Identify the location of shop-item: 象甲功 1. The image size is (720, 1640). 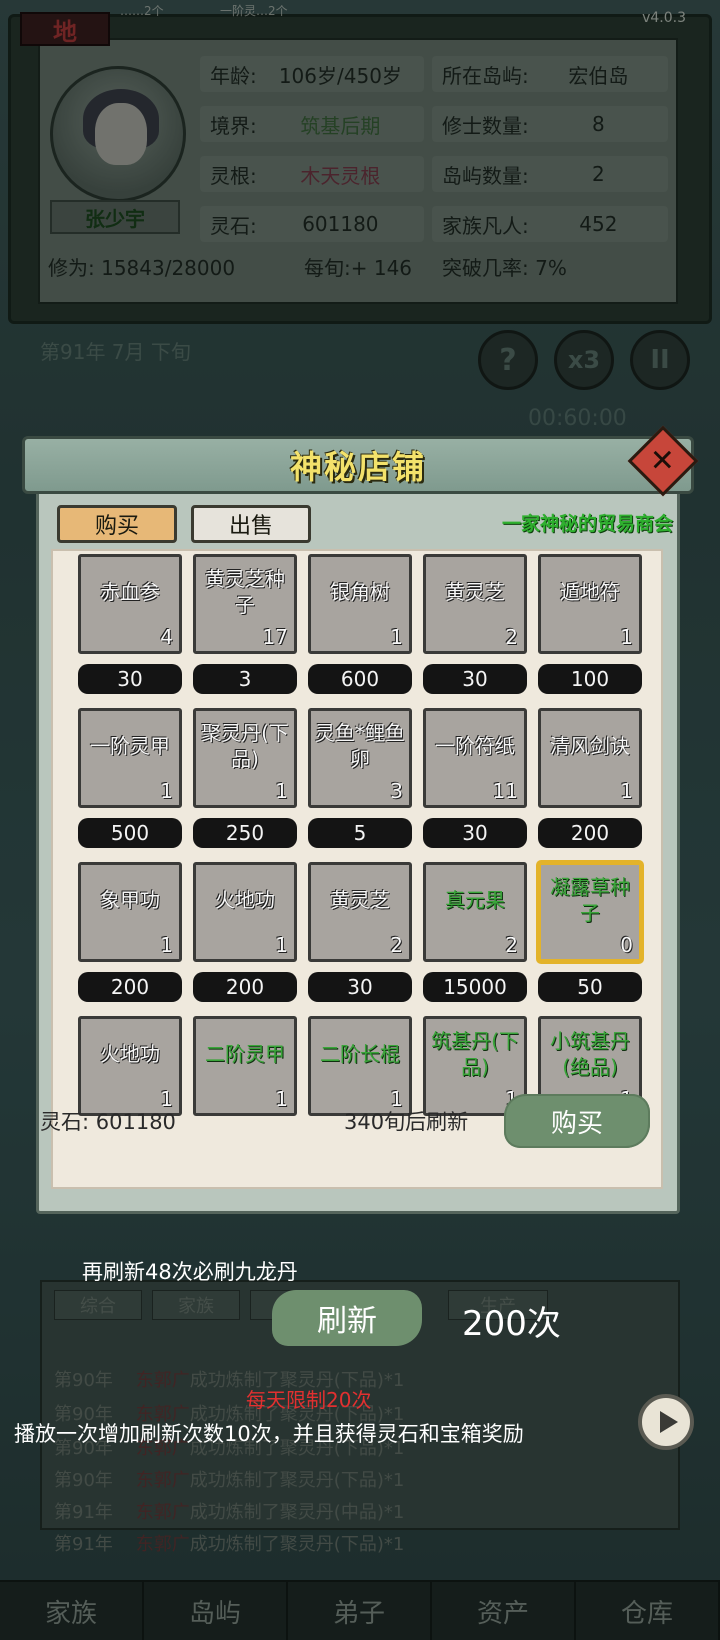
(130, 912).